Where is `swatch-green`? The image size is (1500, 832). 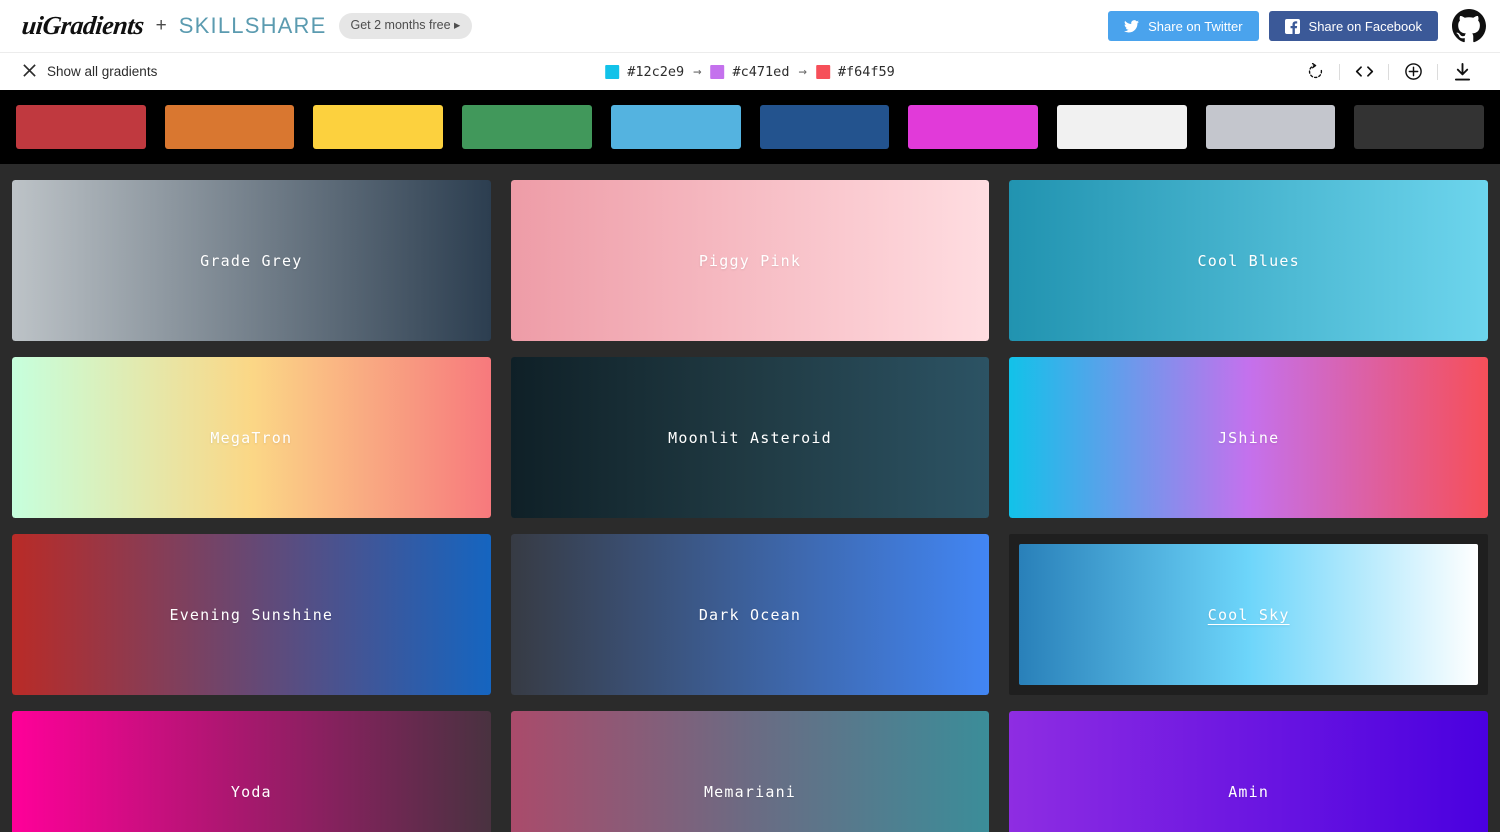
swatch-green is located at coordinates (527, 127).